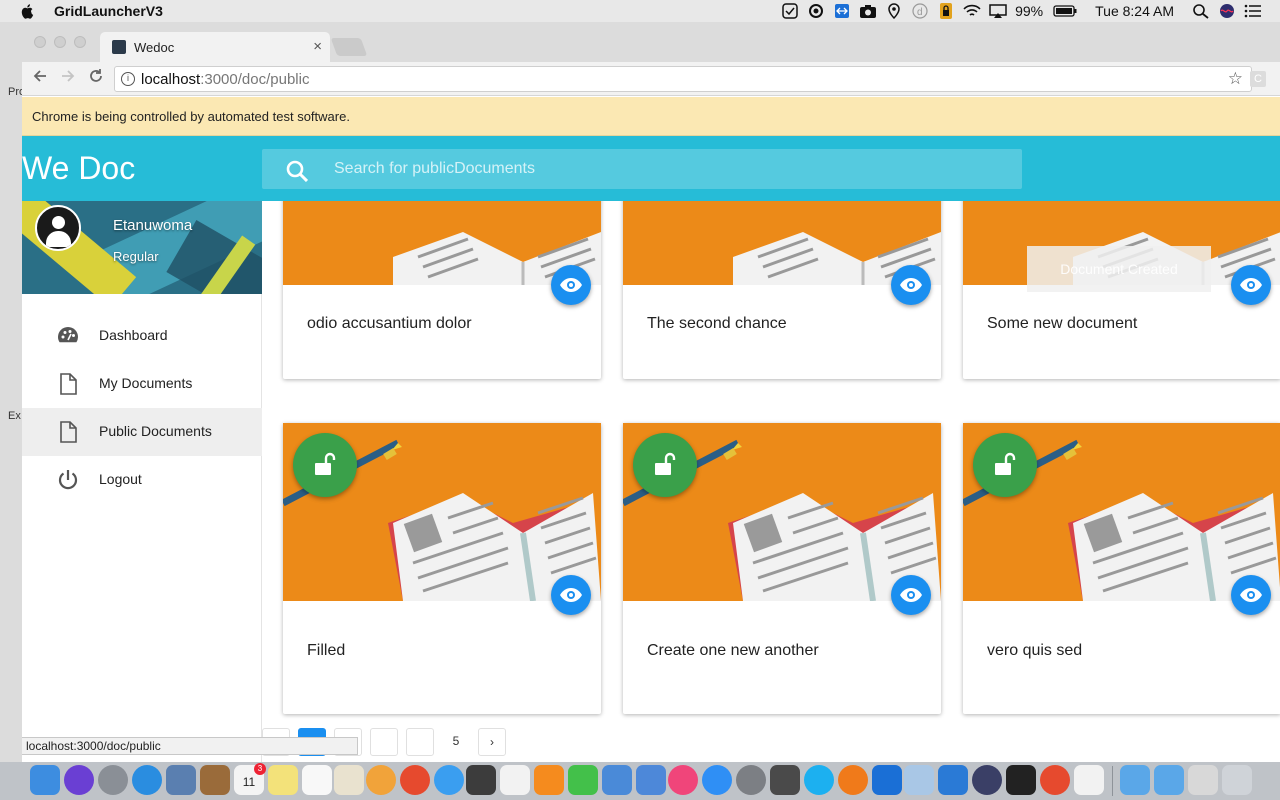 This screenshot has width=1280, height=800. Describe the element at coordinates (349, 47) in the screenshot. I see `new-tab-button` at that location.